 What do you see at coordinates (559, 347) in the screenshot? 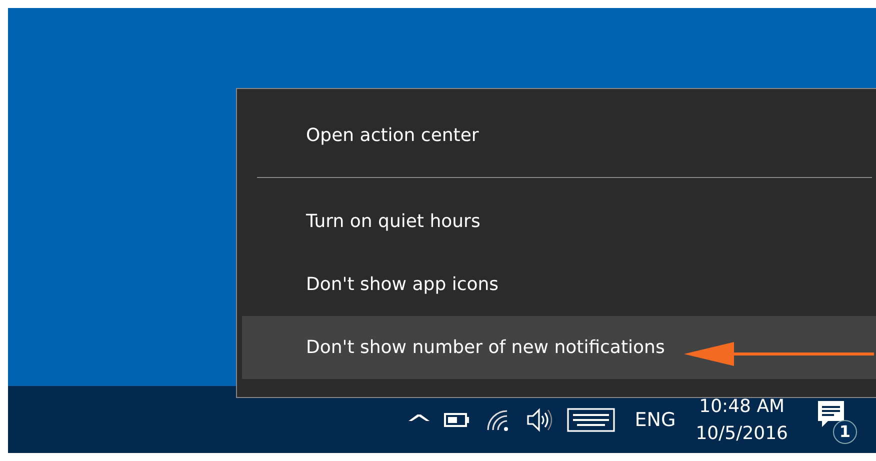
I see `menu-item: Don't show number of new notifications` at bounding box center [559, 347].